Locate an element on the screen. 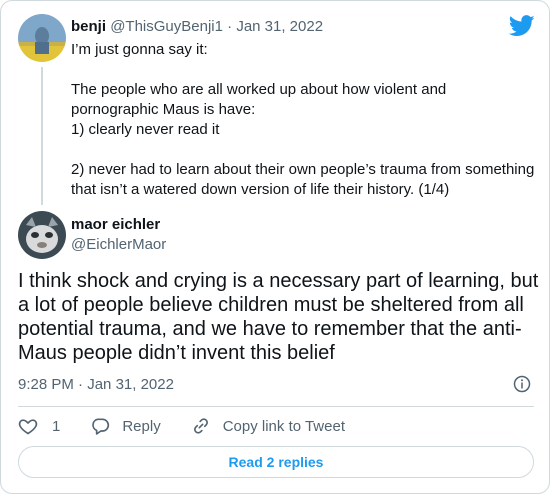  avatar-benji is located at coordinates (42, 38).